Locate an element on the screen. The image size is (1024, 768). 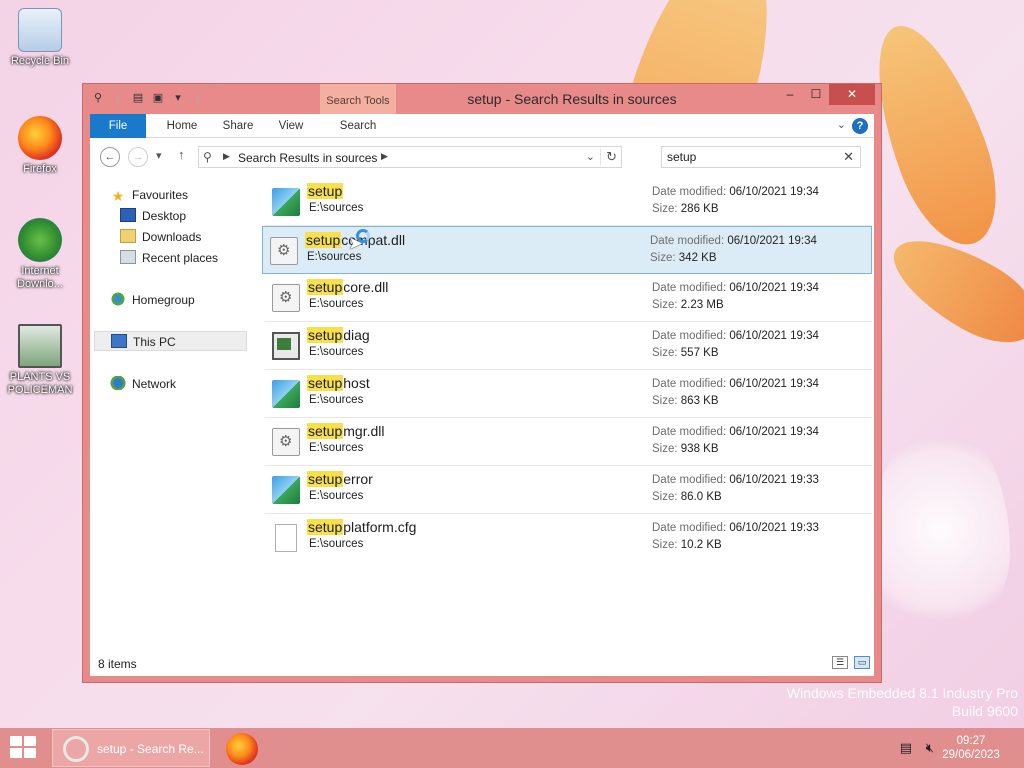
new-folder-icon: ▣ is located at coordinates (158, 98).